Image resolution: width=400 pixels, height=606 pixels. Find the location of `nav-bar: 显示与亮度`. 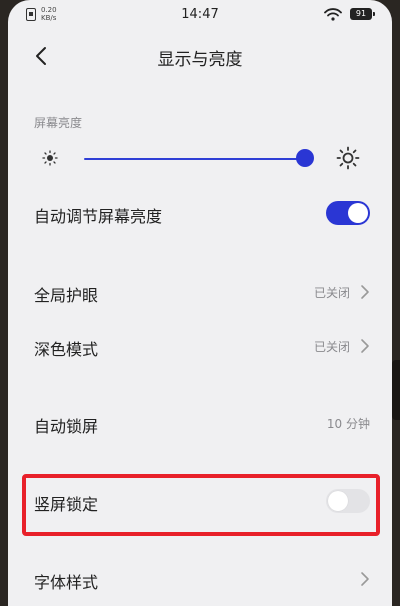

nav-bar: 显示与亮度 is located at coordinates (200, 56).